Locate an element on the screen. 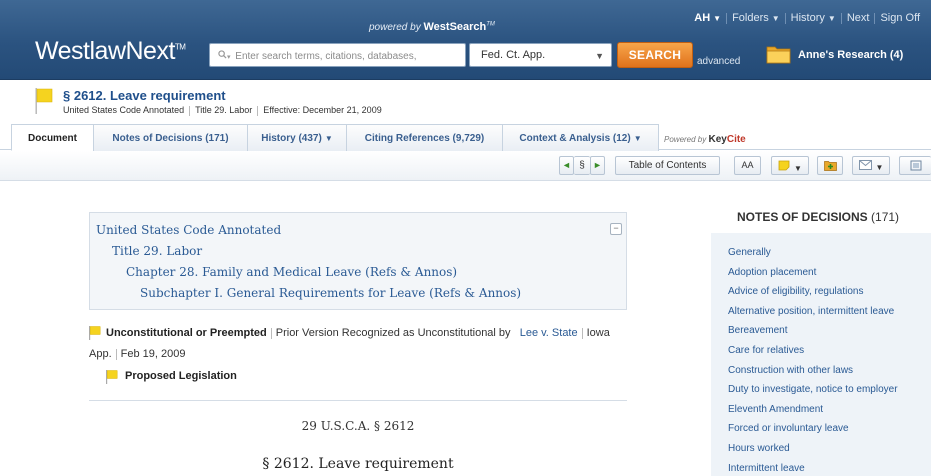 This screenshot has height=476, width=931. previous-section-button: ◄ is located at coordinates (566, 165).